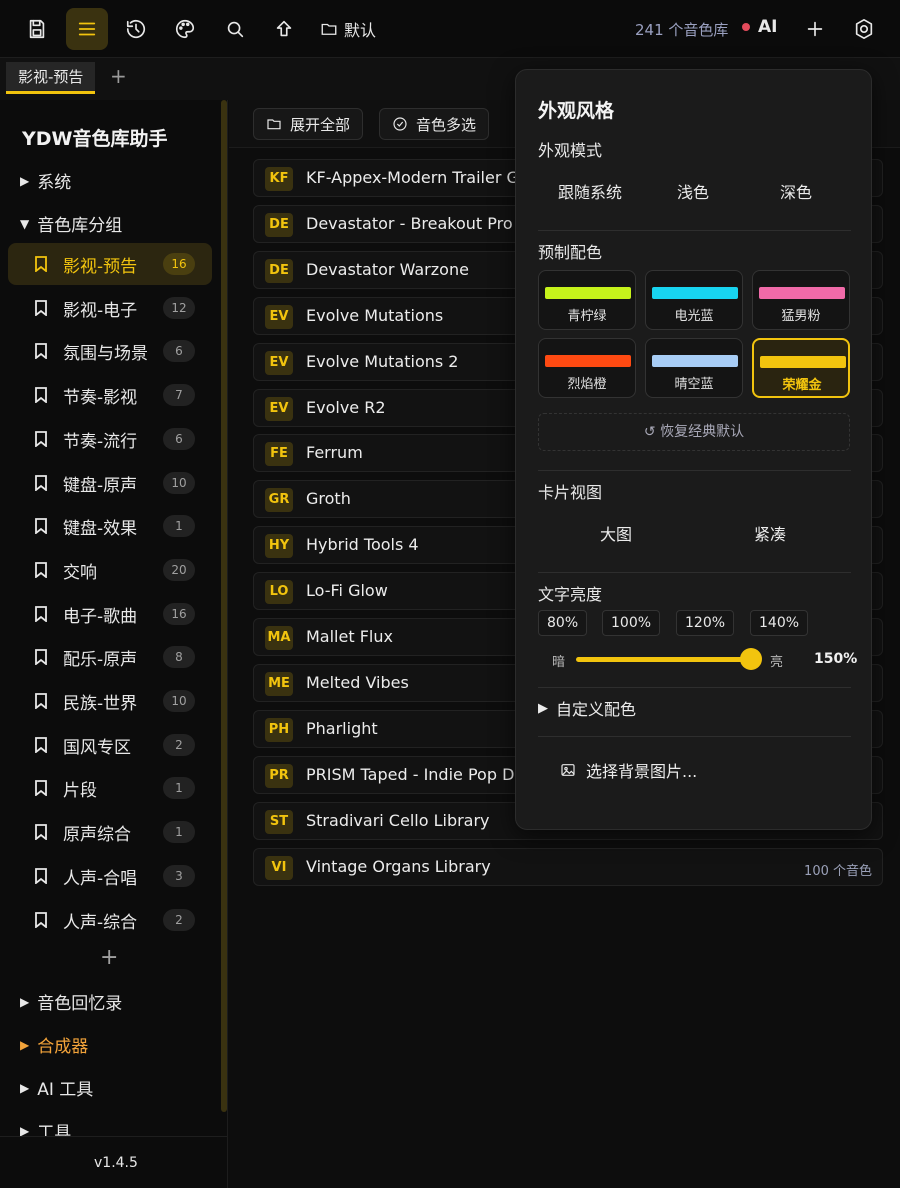  I want to click on default-folder-button: 默认, so click(348, 29).